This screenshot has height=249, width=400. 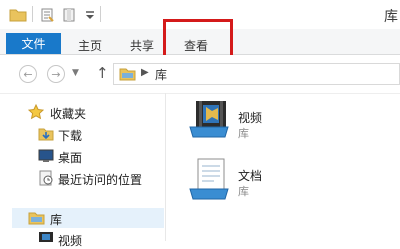 What do you see at coordinates (236, 120) in the screenshot?
I see `library-item-videos: 视频 库` at bounding box center [236, 120].